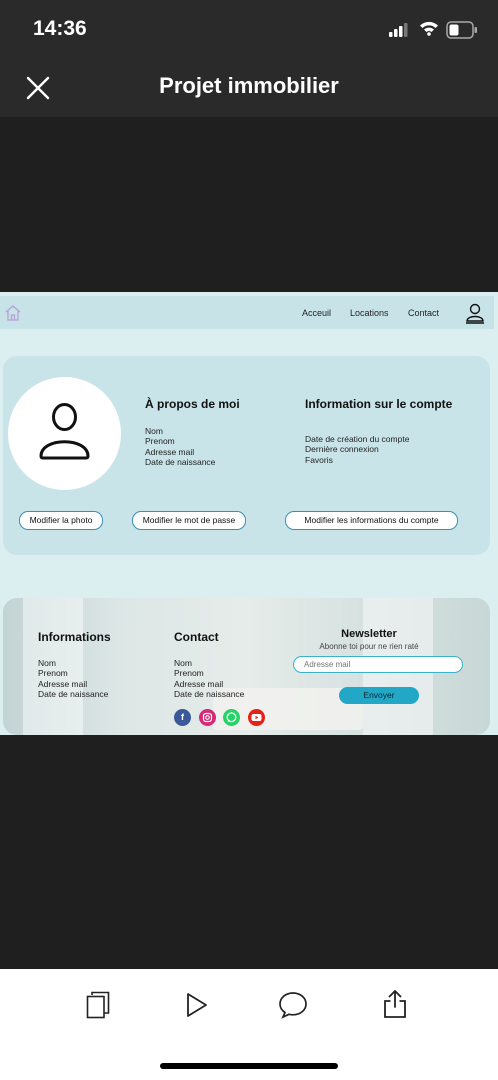 This screenshot has height=1080, width=498. Describe the element at coordinates (197, 1005) in the screenshot. I see `play-icon` at that location.